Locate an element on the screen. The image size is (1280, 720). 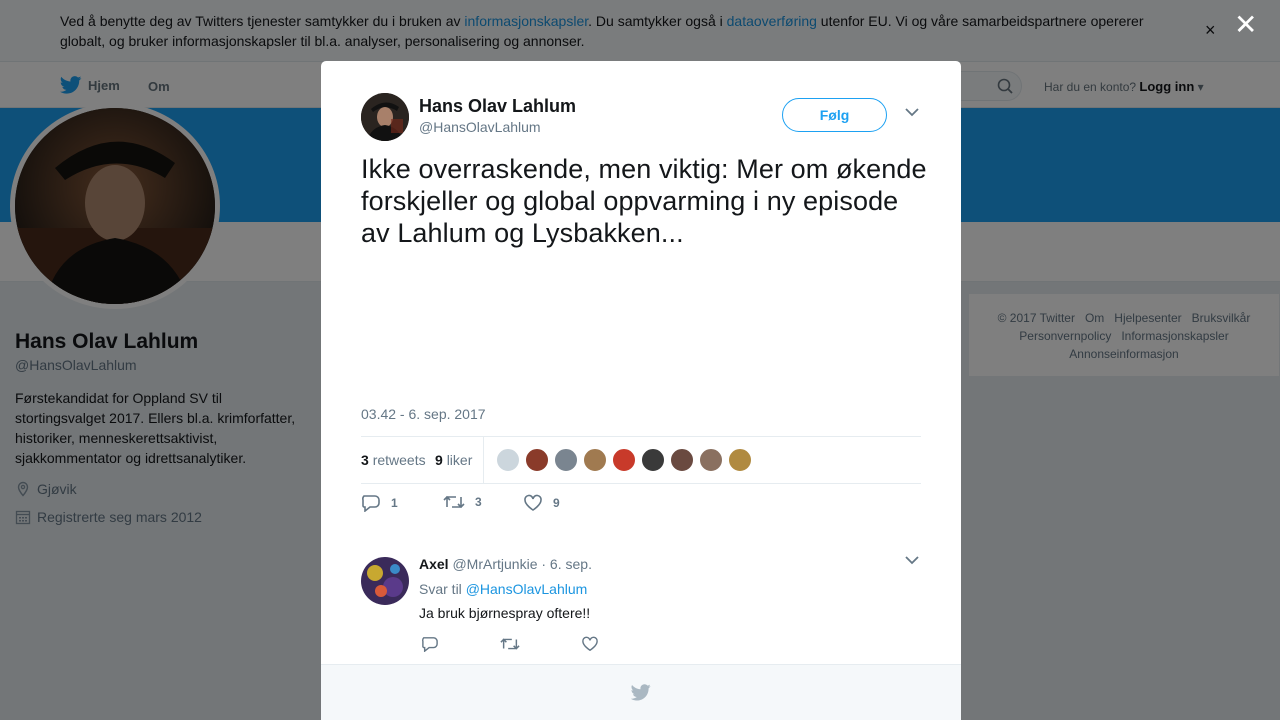
retweet-button: 3 is located at coordinates (462, 502).